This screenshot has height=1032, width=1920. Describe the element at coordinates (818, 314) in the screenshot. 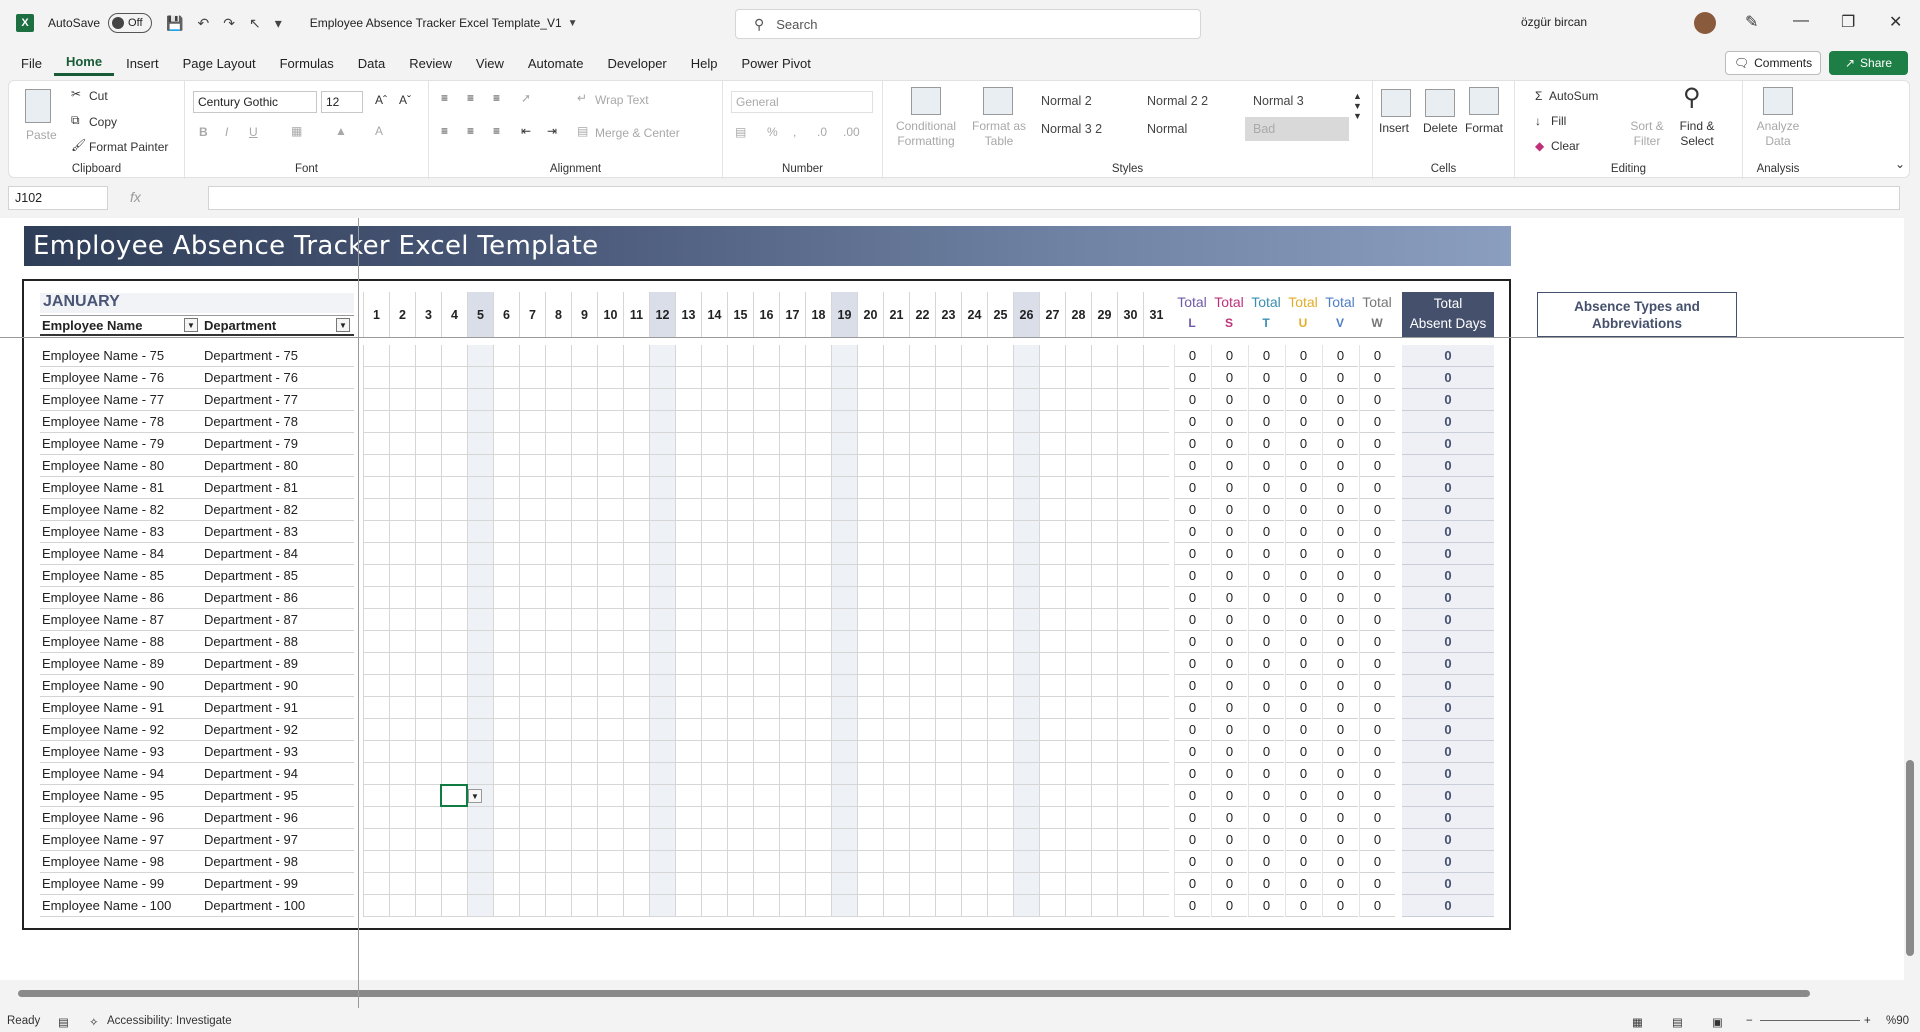

I see `day-header: 18` at that location.